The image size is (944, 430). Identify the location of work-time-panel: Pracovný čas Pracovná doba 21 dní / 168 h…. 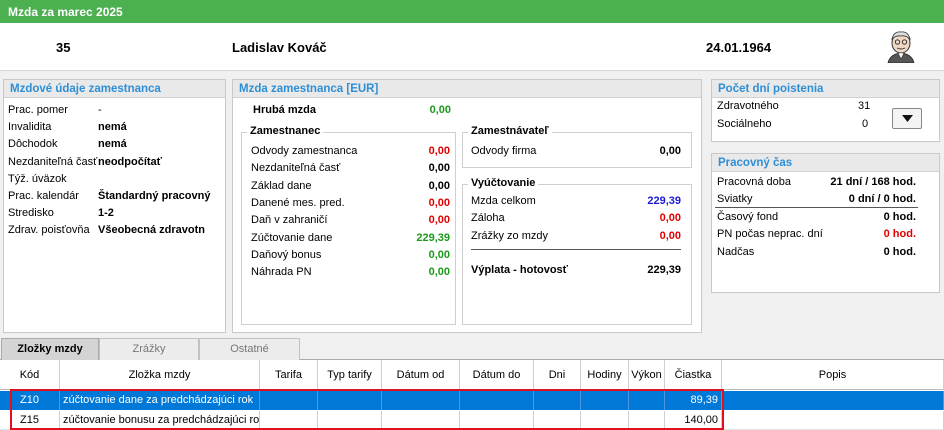
(825, 223).